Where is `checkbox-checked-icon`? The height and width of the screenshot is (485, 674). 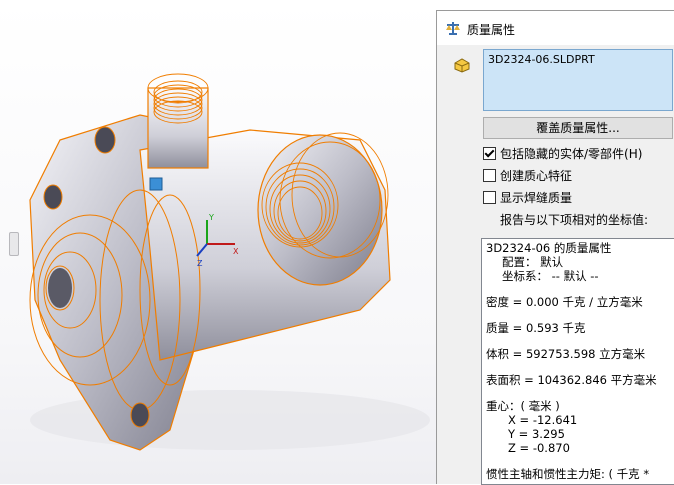 checkbox-checked-icon is located at coordinates (489, 153).